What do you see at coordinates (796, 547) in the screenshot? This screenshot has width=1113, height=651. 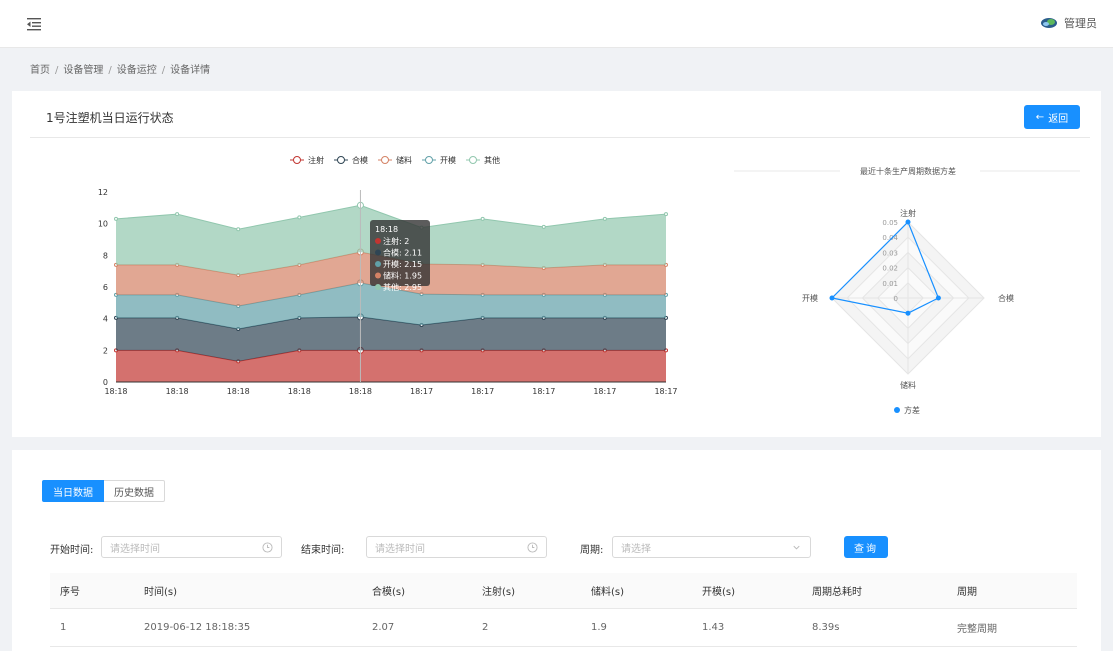 I see `chevron-down-icon` at bounding box center [796, 547].